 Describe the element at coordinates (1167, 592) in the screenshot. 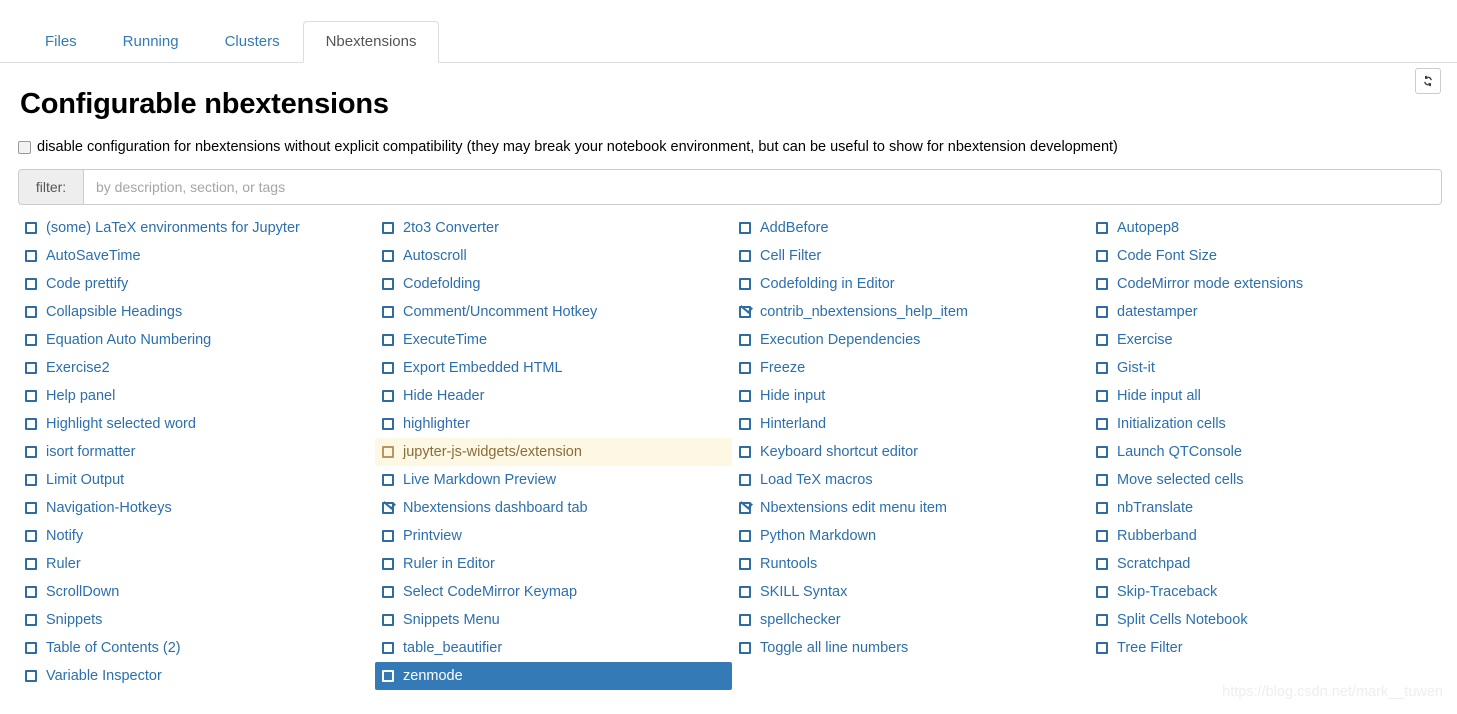

I see `extension-name: Skip-Traceback` at that location.